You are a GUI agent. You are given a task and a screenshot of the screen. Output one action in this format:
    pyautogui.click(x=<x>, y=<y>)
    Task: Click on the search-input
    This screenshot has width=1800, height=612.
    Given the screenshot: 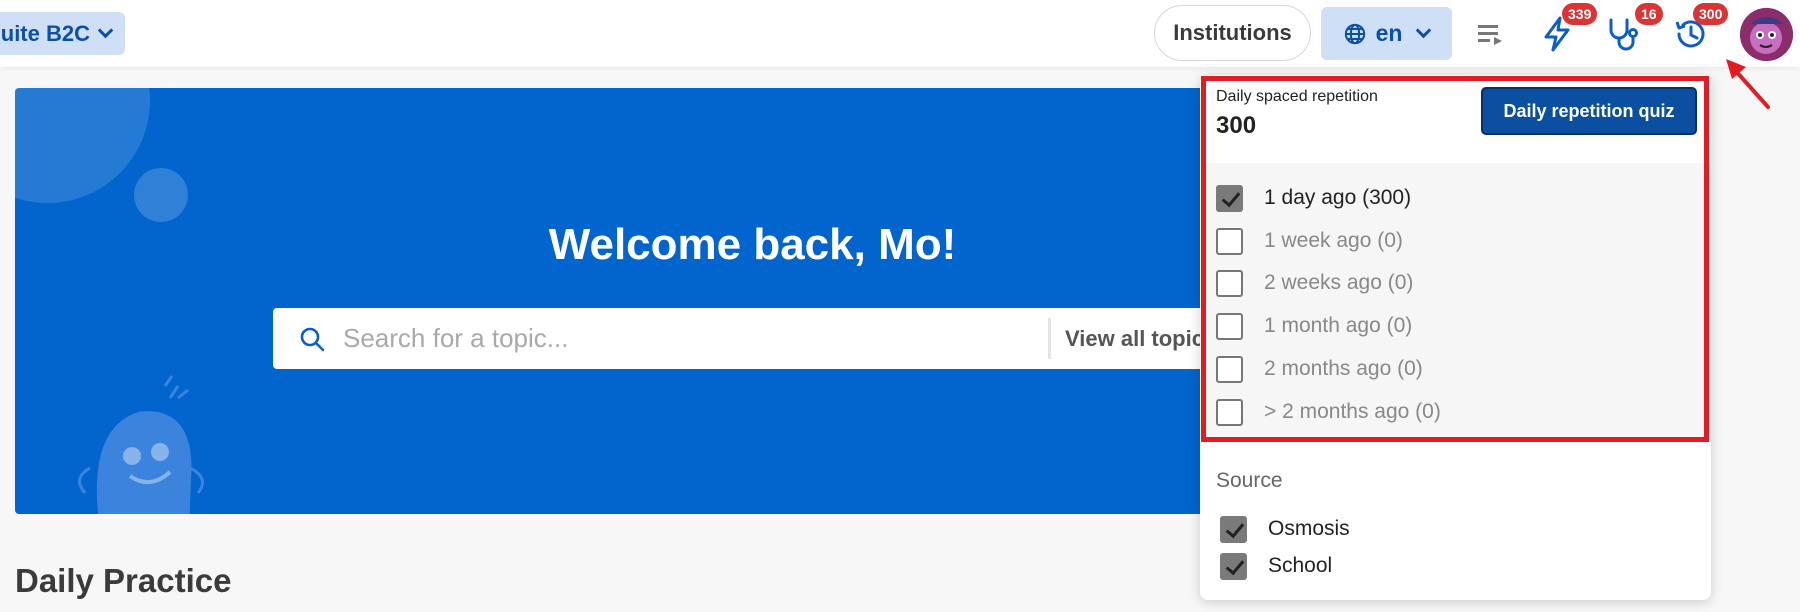 What is the action you would take?
    pyautogui.click(x=688, y=338)
    